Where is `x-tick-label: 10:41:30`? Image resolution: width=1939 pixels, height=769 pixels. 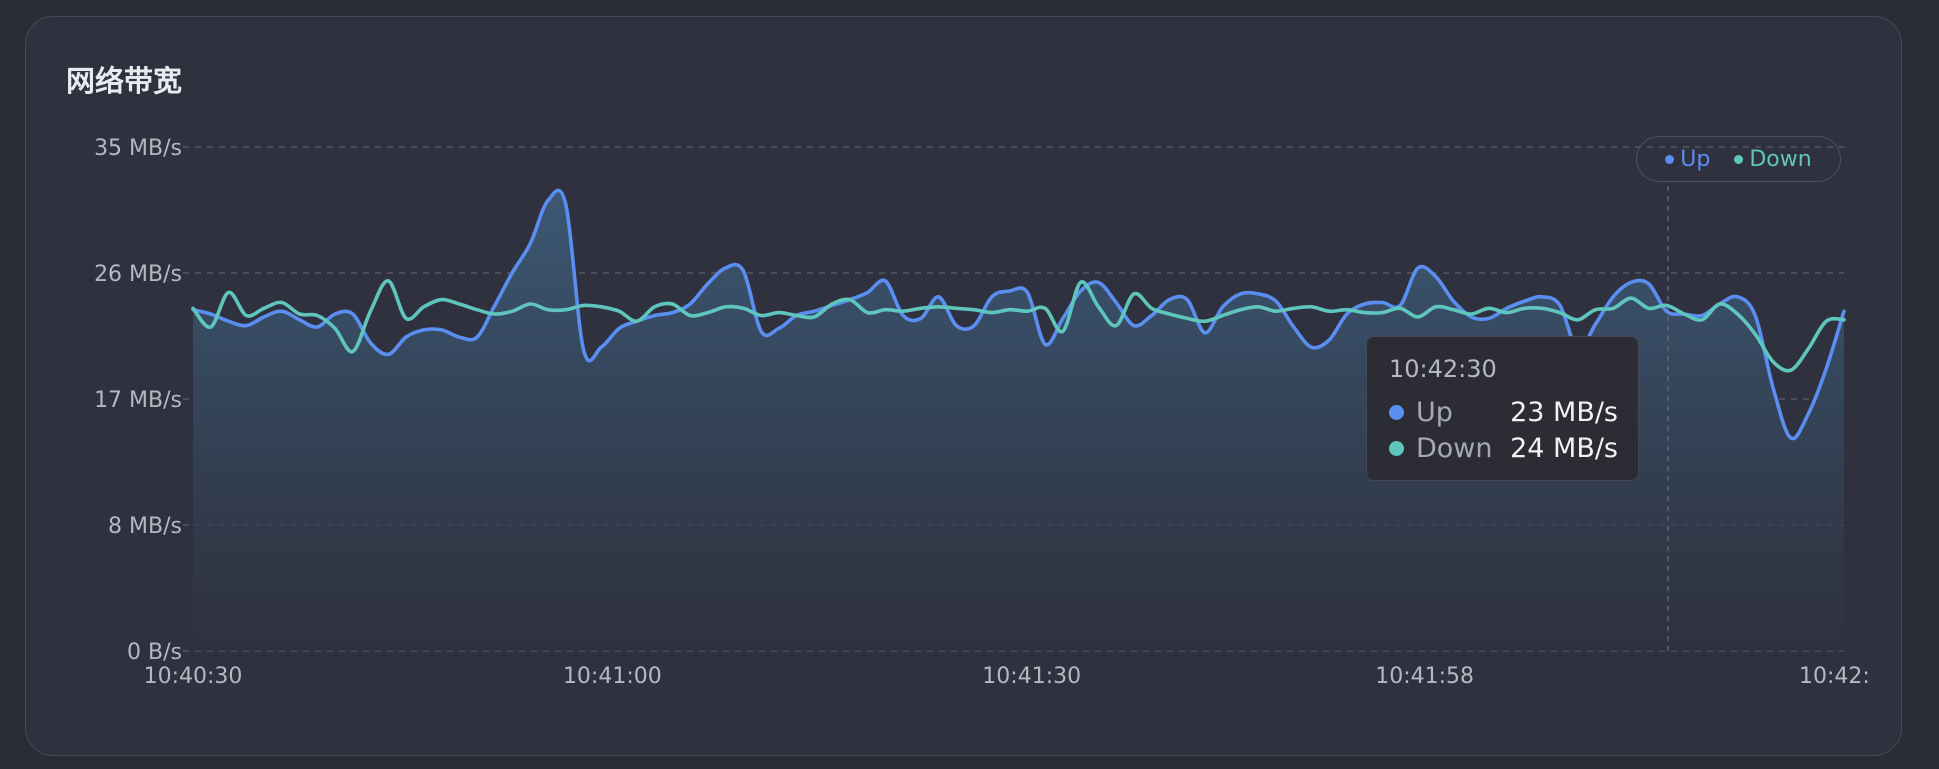 x-tick-label: 10:41:30 is located at coordinates (1031, 676).